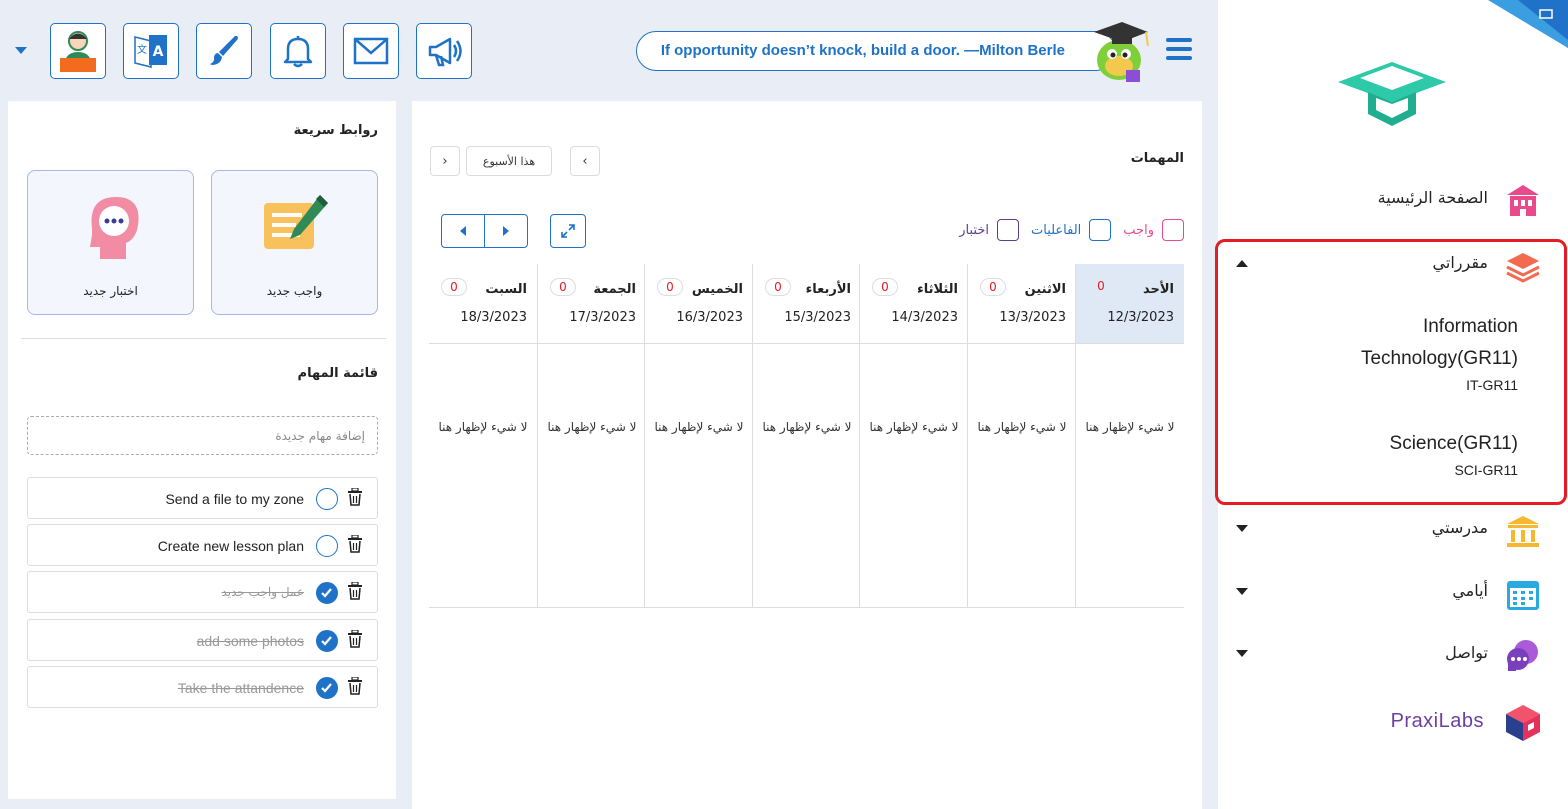  I want to click on sidebar-item-label: تواصل, so click(1466, 652).